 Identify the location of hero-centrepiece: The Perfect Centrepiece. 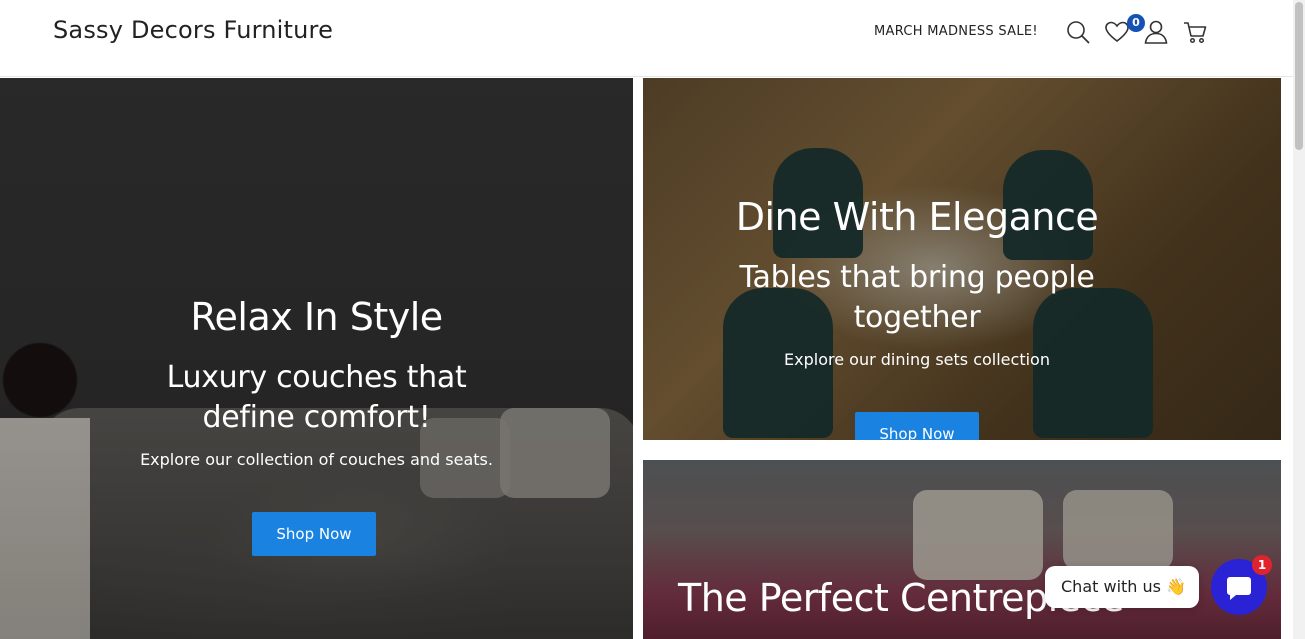
(962, 549).